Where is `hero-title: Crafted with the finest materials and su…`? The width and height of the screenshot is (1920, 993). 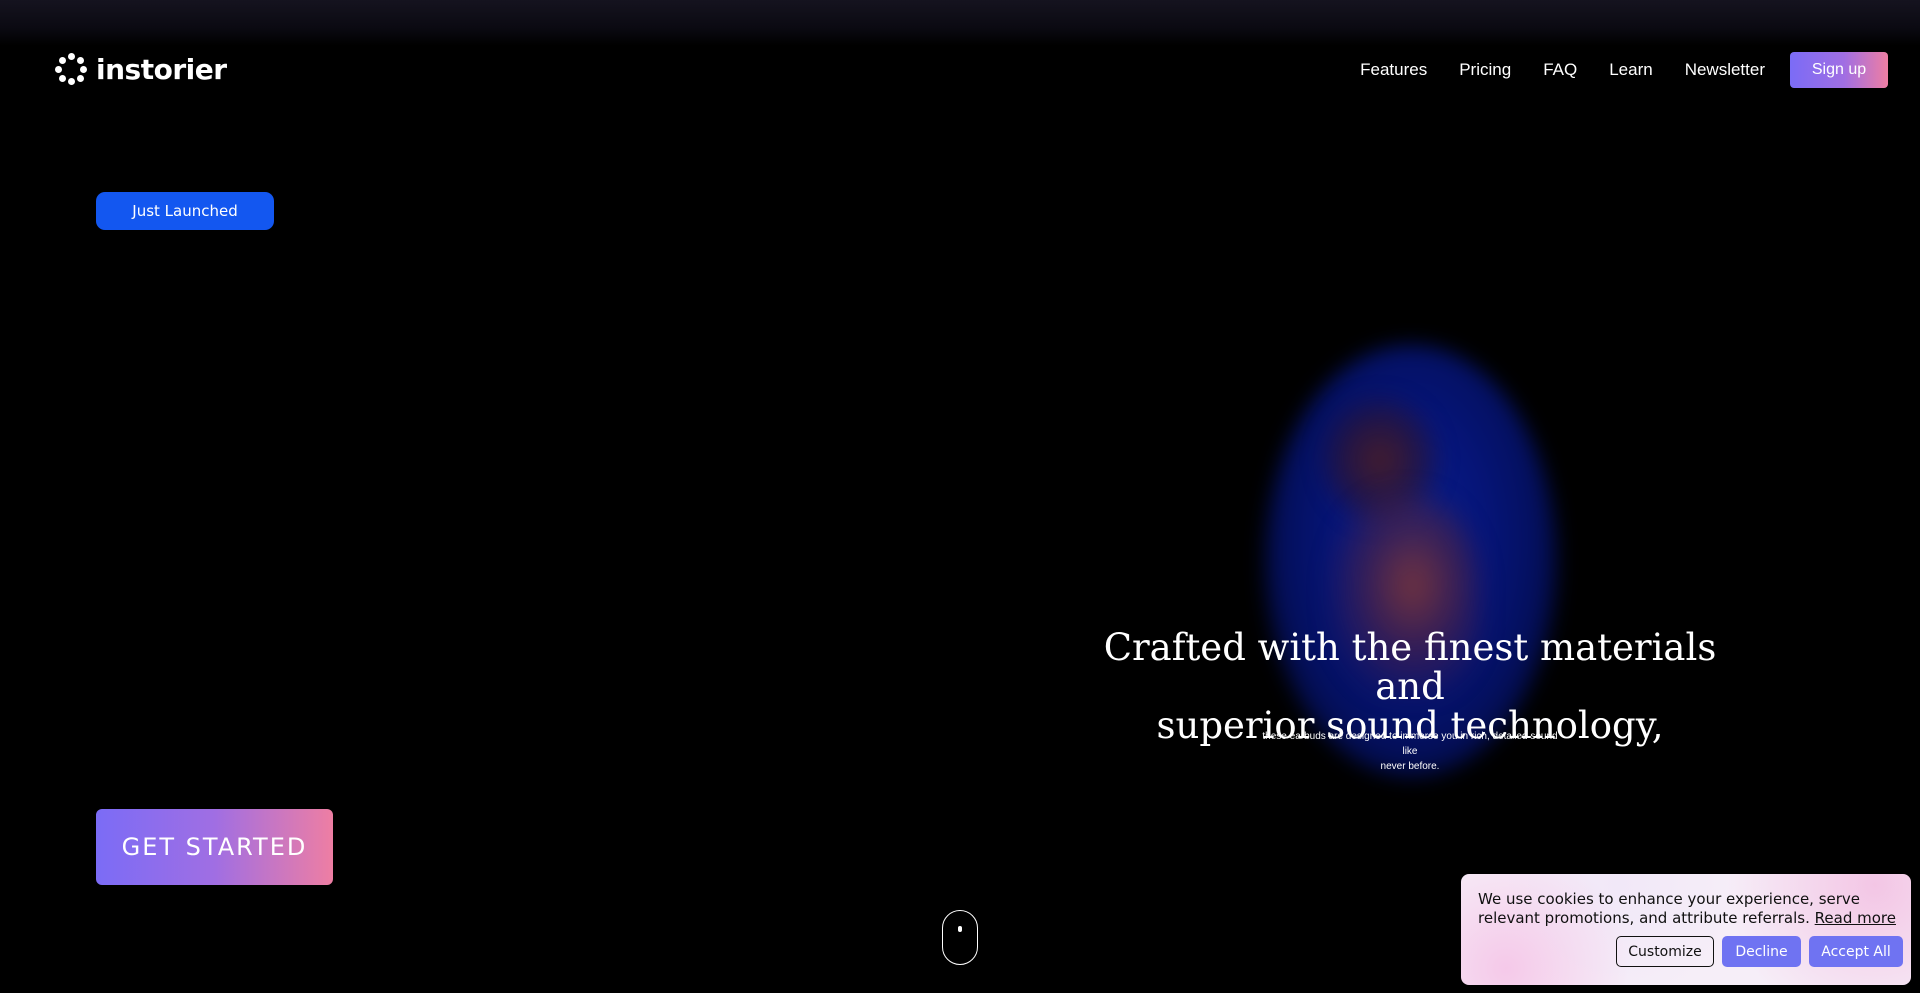
hero-title: Crafted with the finest materials and su… is located at coordinates (1410, 686).